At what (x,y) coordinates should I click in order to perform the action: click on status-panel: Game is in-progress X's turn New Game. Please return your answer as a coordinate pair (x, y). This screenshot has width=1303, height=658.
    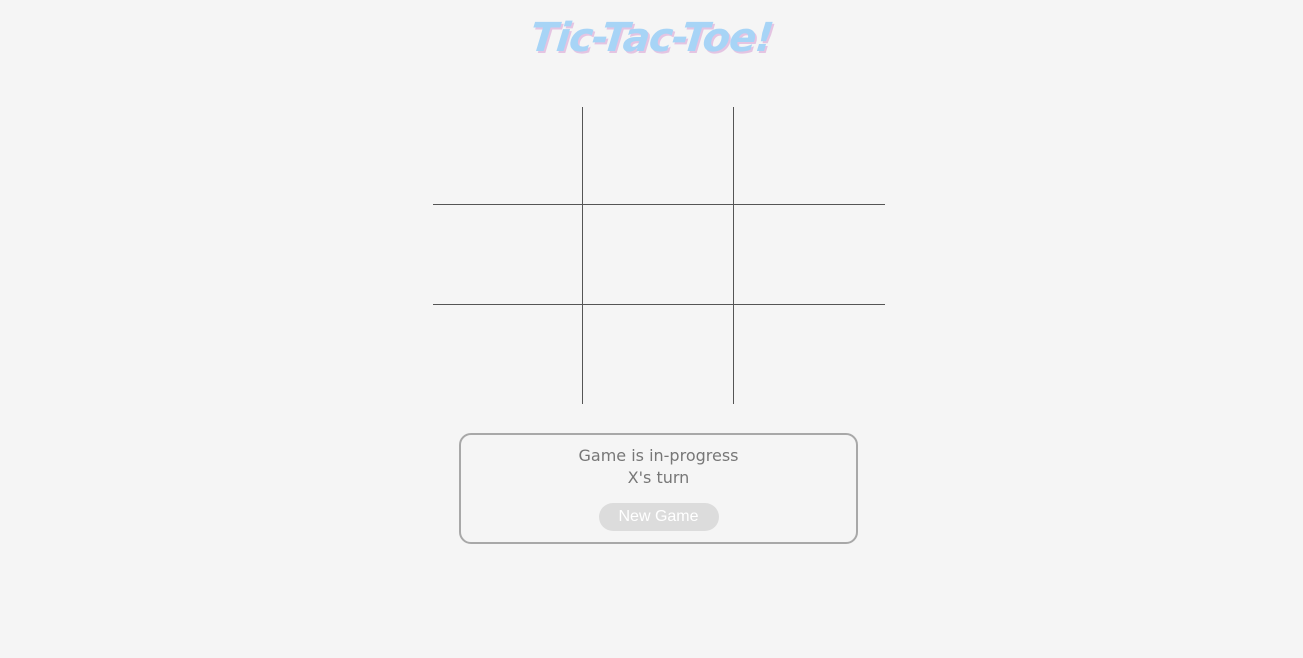
    Looking at the image, I should click on (658, 488).